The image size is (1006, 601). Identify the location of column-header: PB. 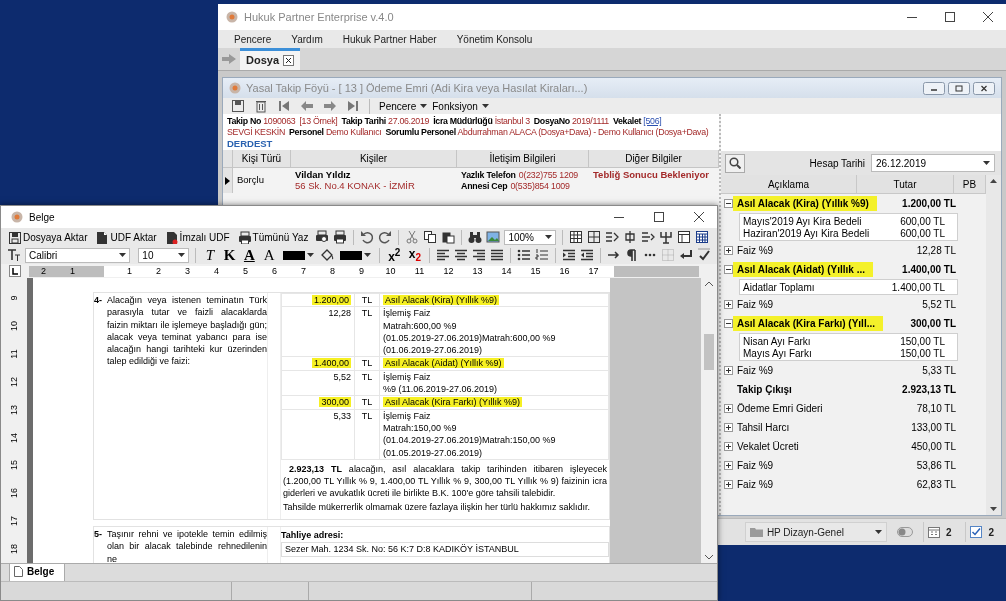
(970, 184).